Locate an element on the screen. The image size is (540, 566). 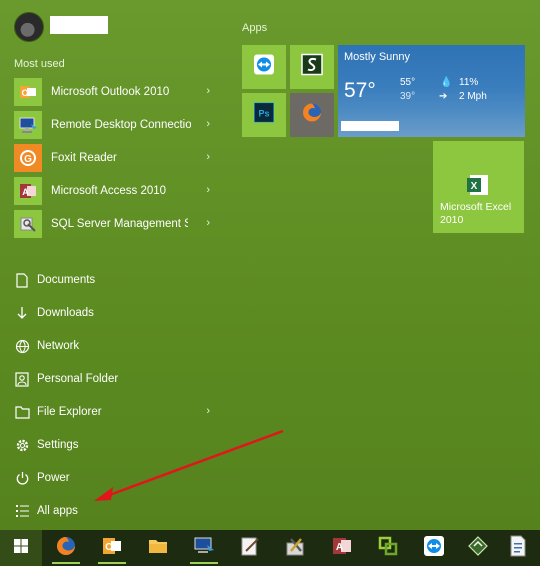
tile-firefox is located at coordinates (312, 115).